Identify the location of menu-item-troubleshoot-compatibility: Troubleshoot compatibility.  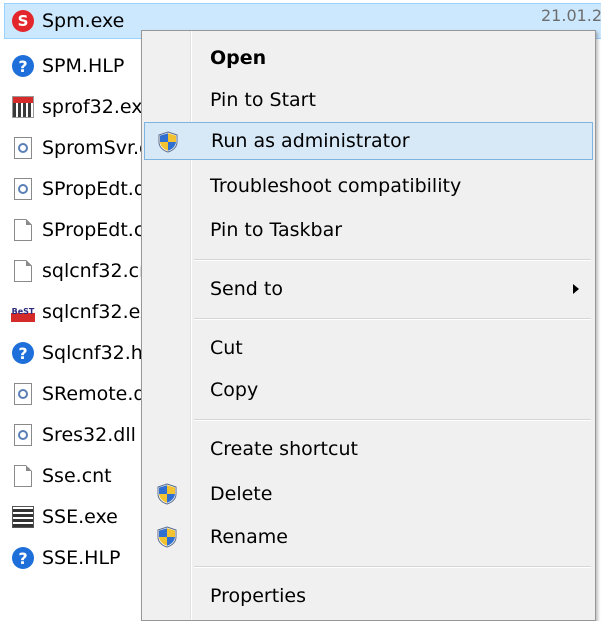
(368, 186).